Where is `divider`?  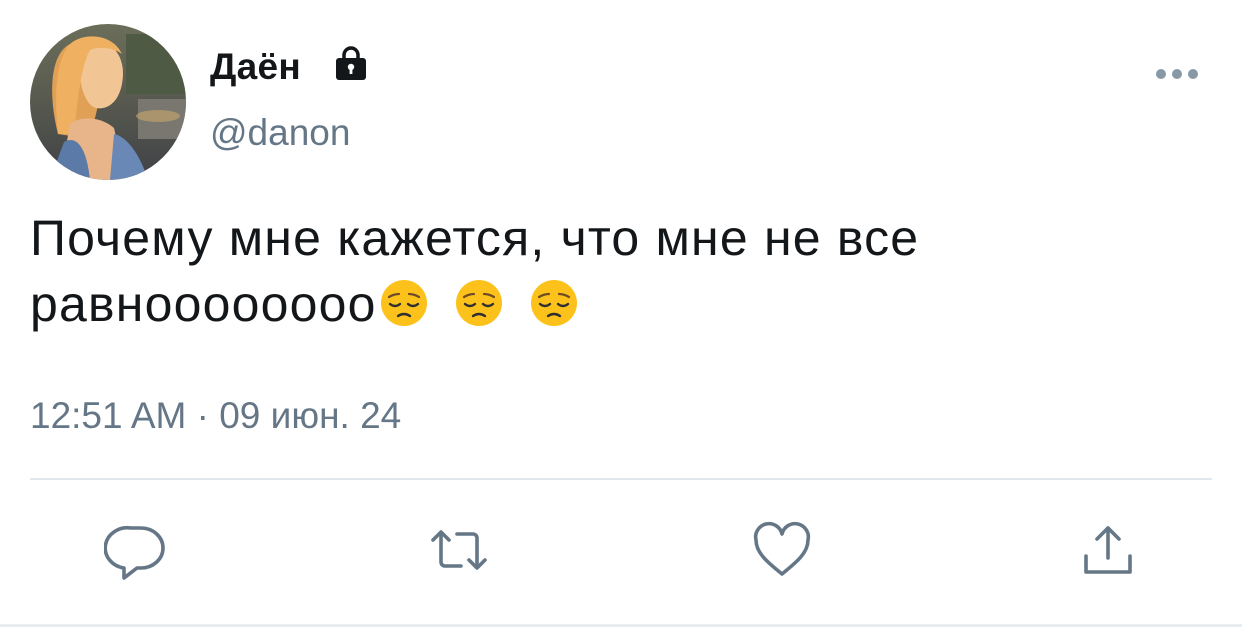
divider is located at coordinates (621, 479).